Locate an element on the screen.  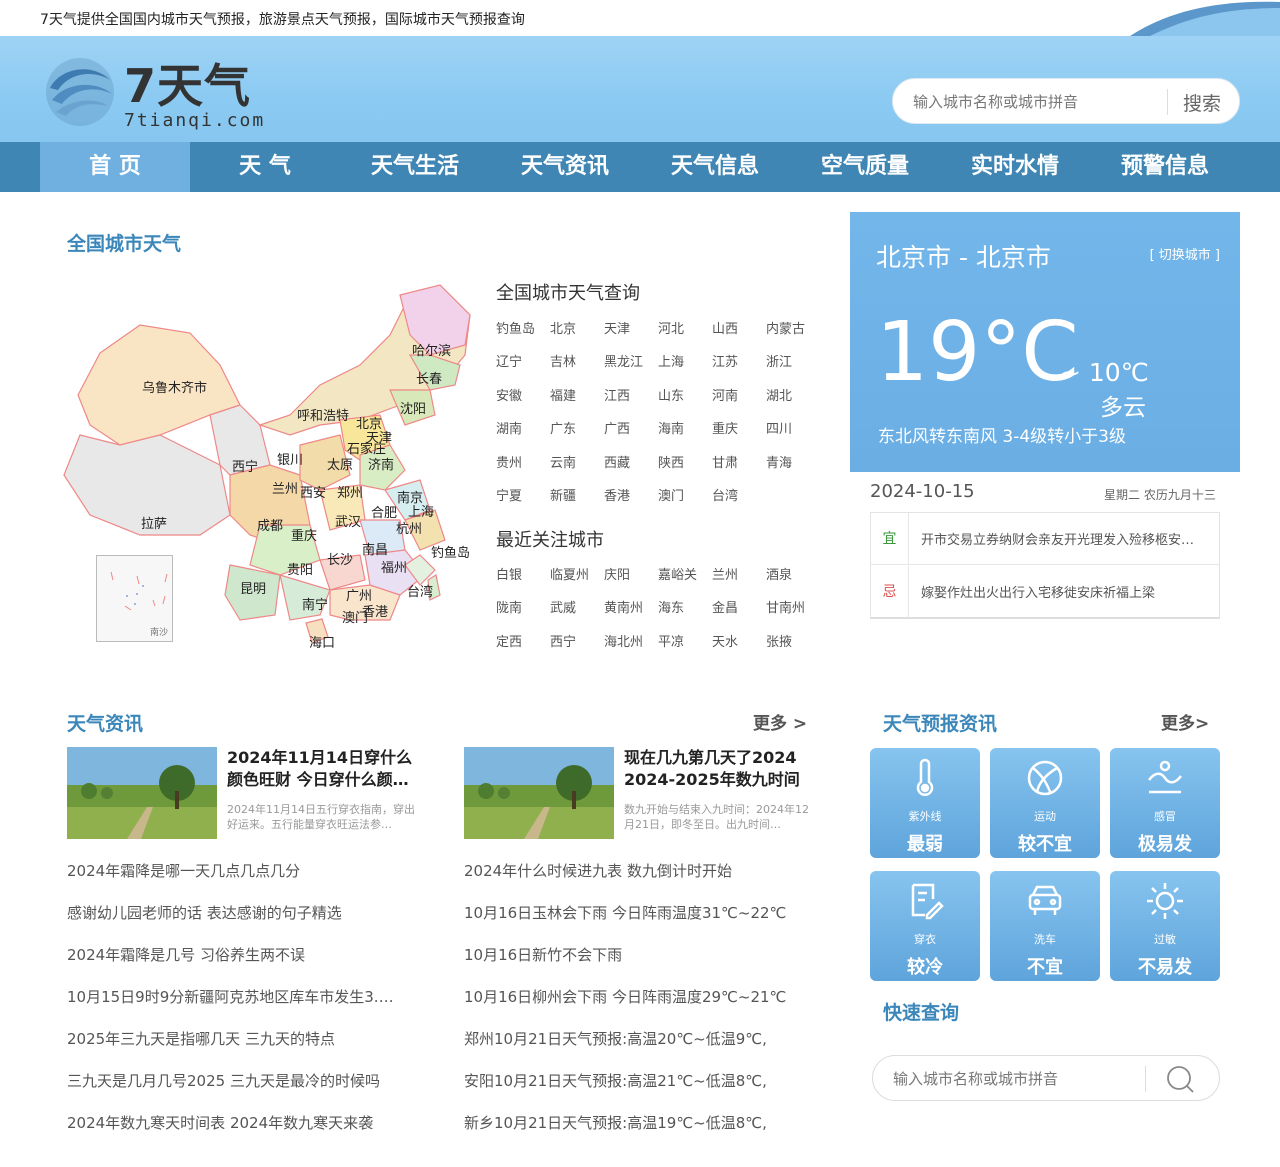
news-link: 郑州10月21日天气预报:高温20℃~低温9℃, is located at coordinates (639, 1038).